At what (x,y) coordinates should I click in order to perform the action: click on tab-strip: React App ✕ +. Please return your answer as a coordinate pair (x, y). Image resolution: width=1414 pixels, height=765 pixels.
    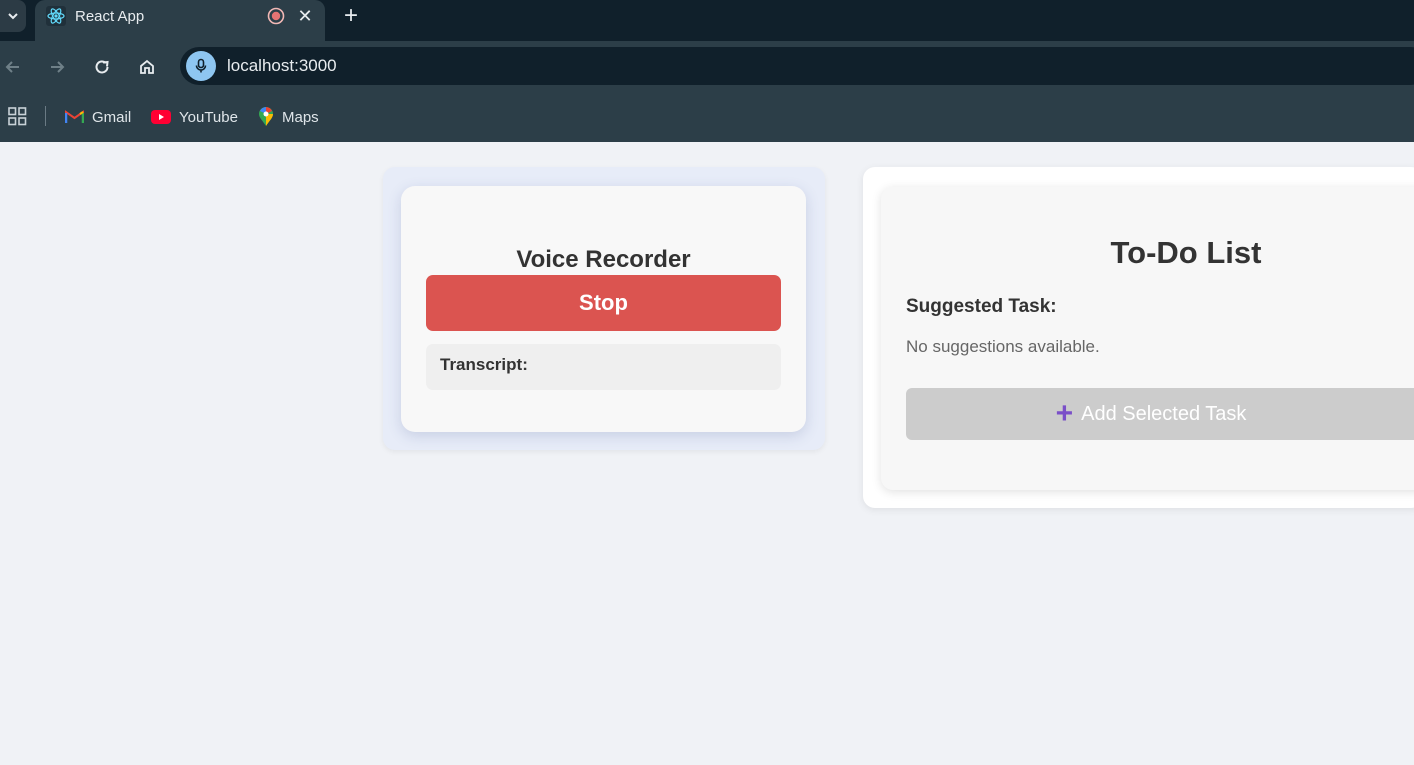
    Looking at the image, I should click on (707, 20).